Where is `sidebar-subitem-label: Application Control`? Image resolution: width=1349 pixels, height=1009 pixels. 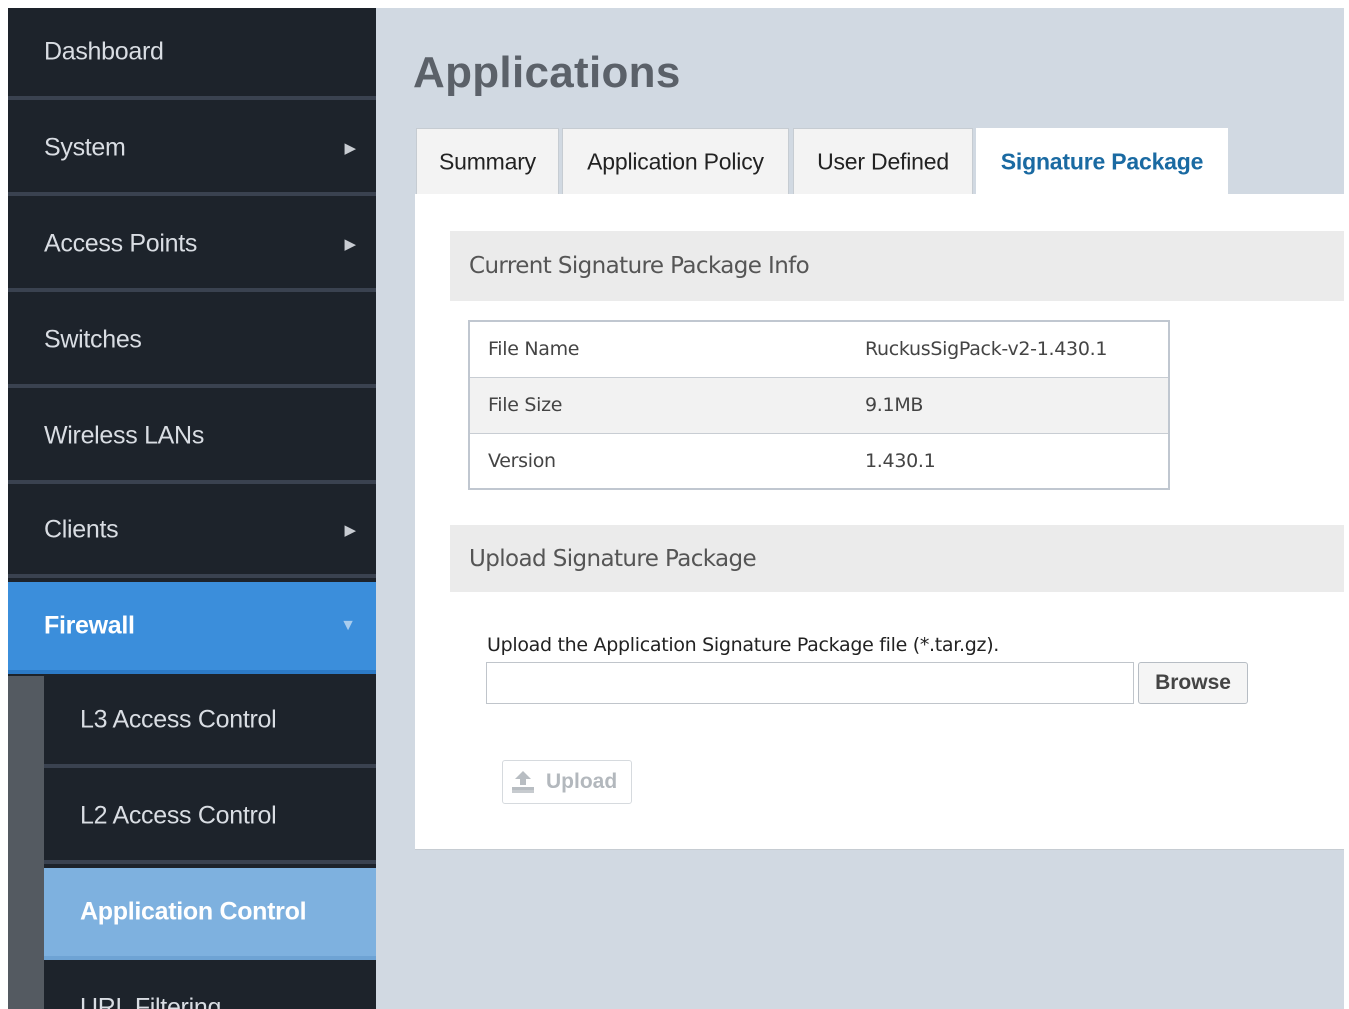
sidebar-subitem-label: Application Control is located at coordinates (193, 911).